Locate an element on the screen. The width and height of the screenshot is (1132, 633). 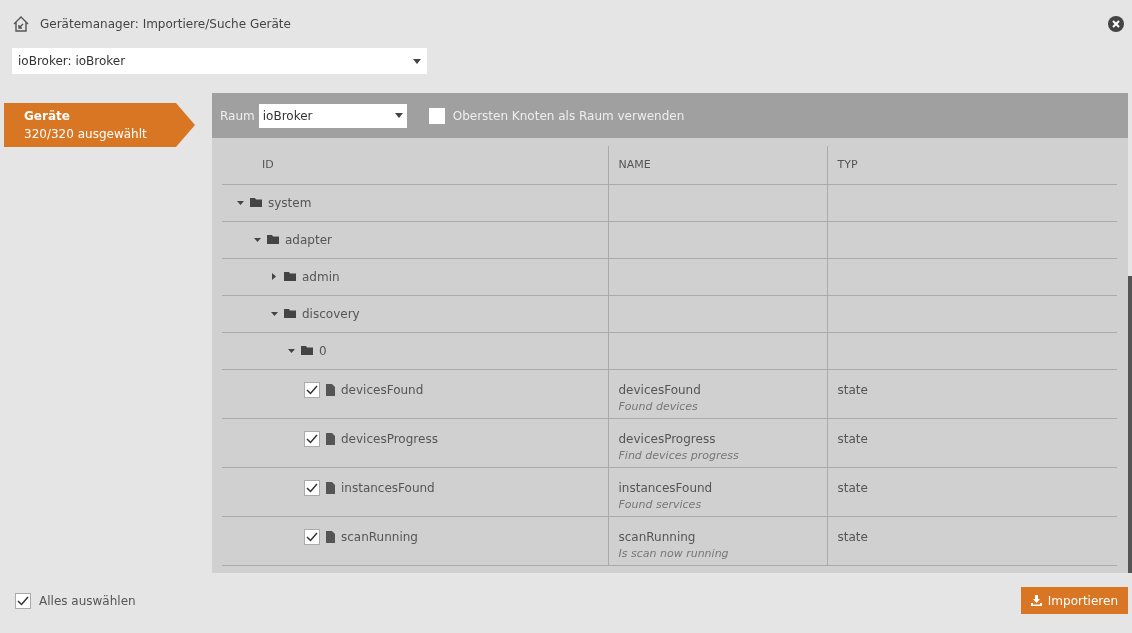
close-icon is located at coordinates (1116, 24).